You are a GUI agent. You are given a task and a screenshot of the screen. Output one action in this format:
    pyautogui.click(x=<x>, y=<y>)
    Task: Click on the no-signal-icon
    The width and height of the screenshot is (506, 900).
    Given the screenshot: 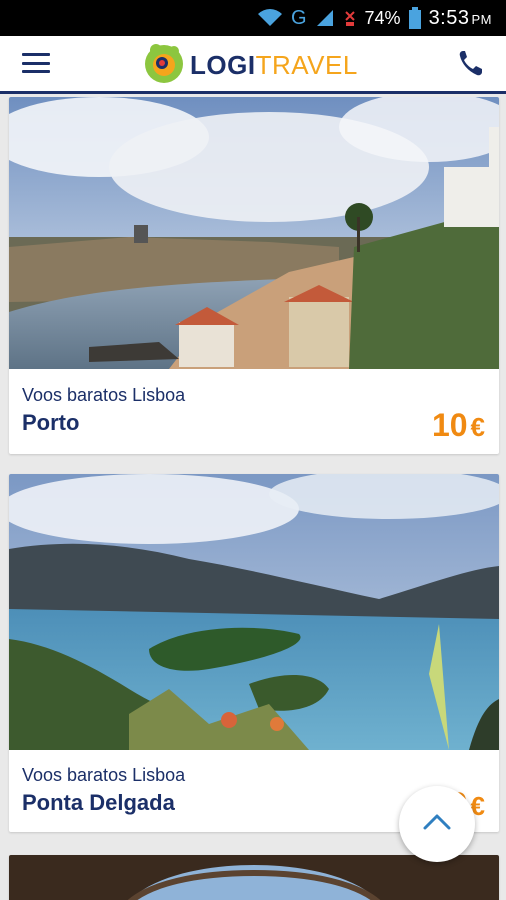 What is the action you would take?
    pyautogui.click(x=350, y=18)
    